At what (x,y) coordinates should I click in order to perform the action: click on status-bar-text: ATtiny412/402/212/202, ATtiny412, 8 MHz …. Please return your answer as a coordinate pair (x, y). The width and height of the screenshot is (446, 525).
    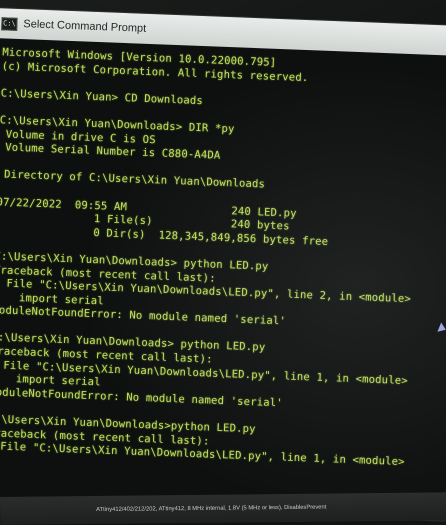
    Looking at the image, I should click on (211, 508).